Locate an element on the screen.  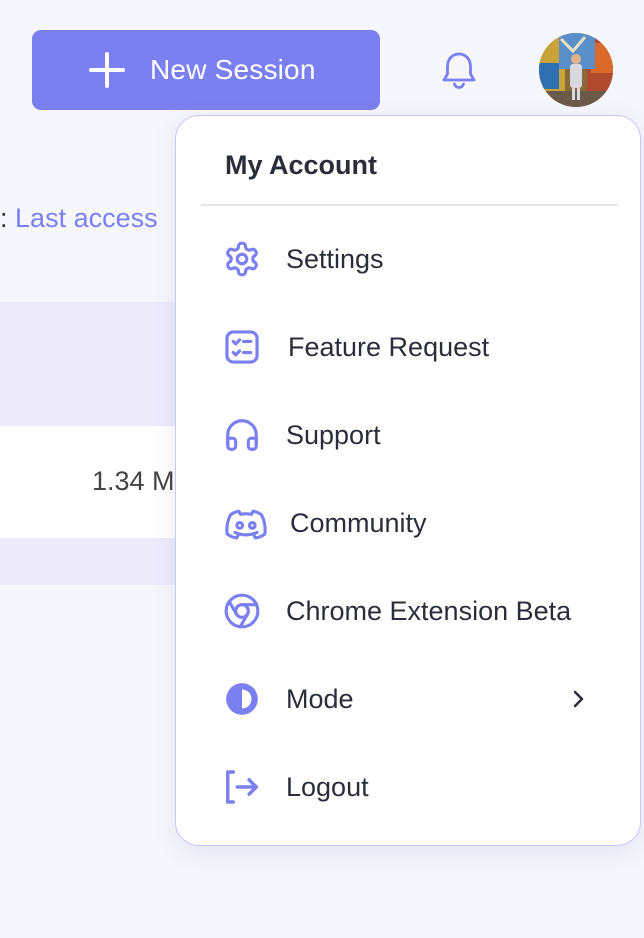
menu-divider is located at coordinates (409, 205).